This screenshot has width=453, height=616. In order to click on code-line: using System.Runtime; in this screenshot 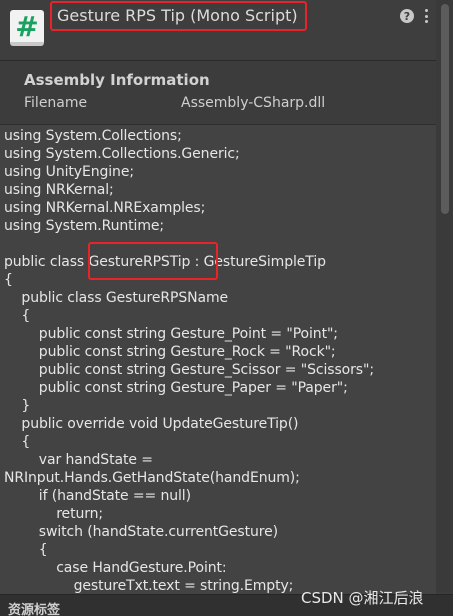, I will do `click(84, 226)`.